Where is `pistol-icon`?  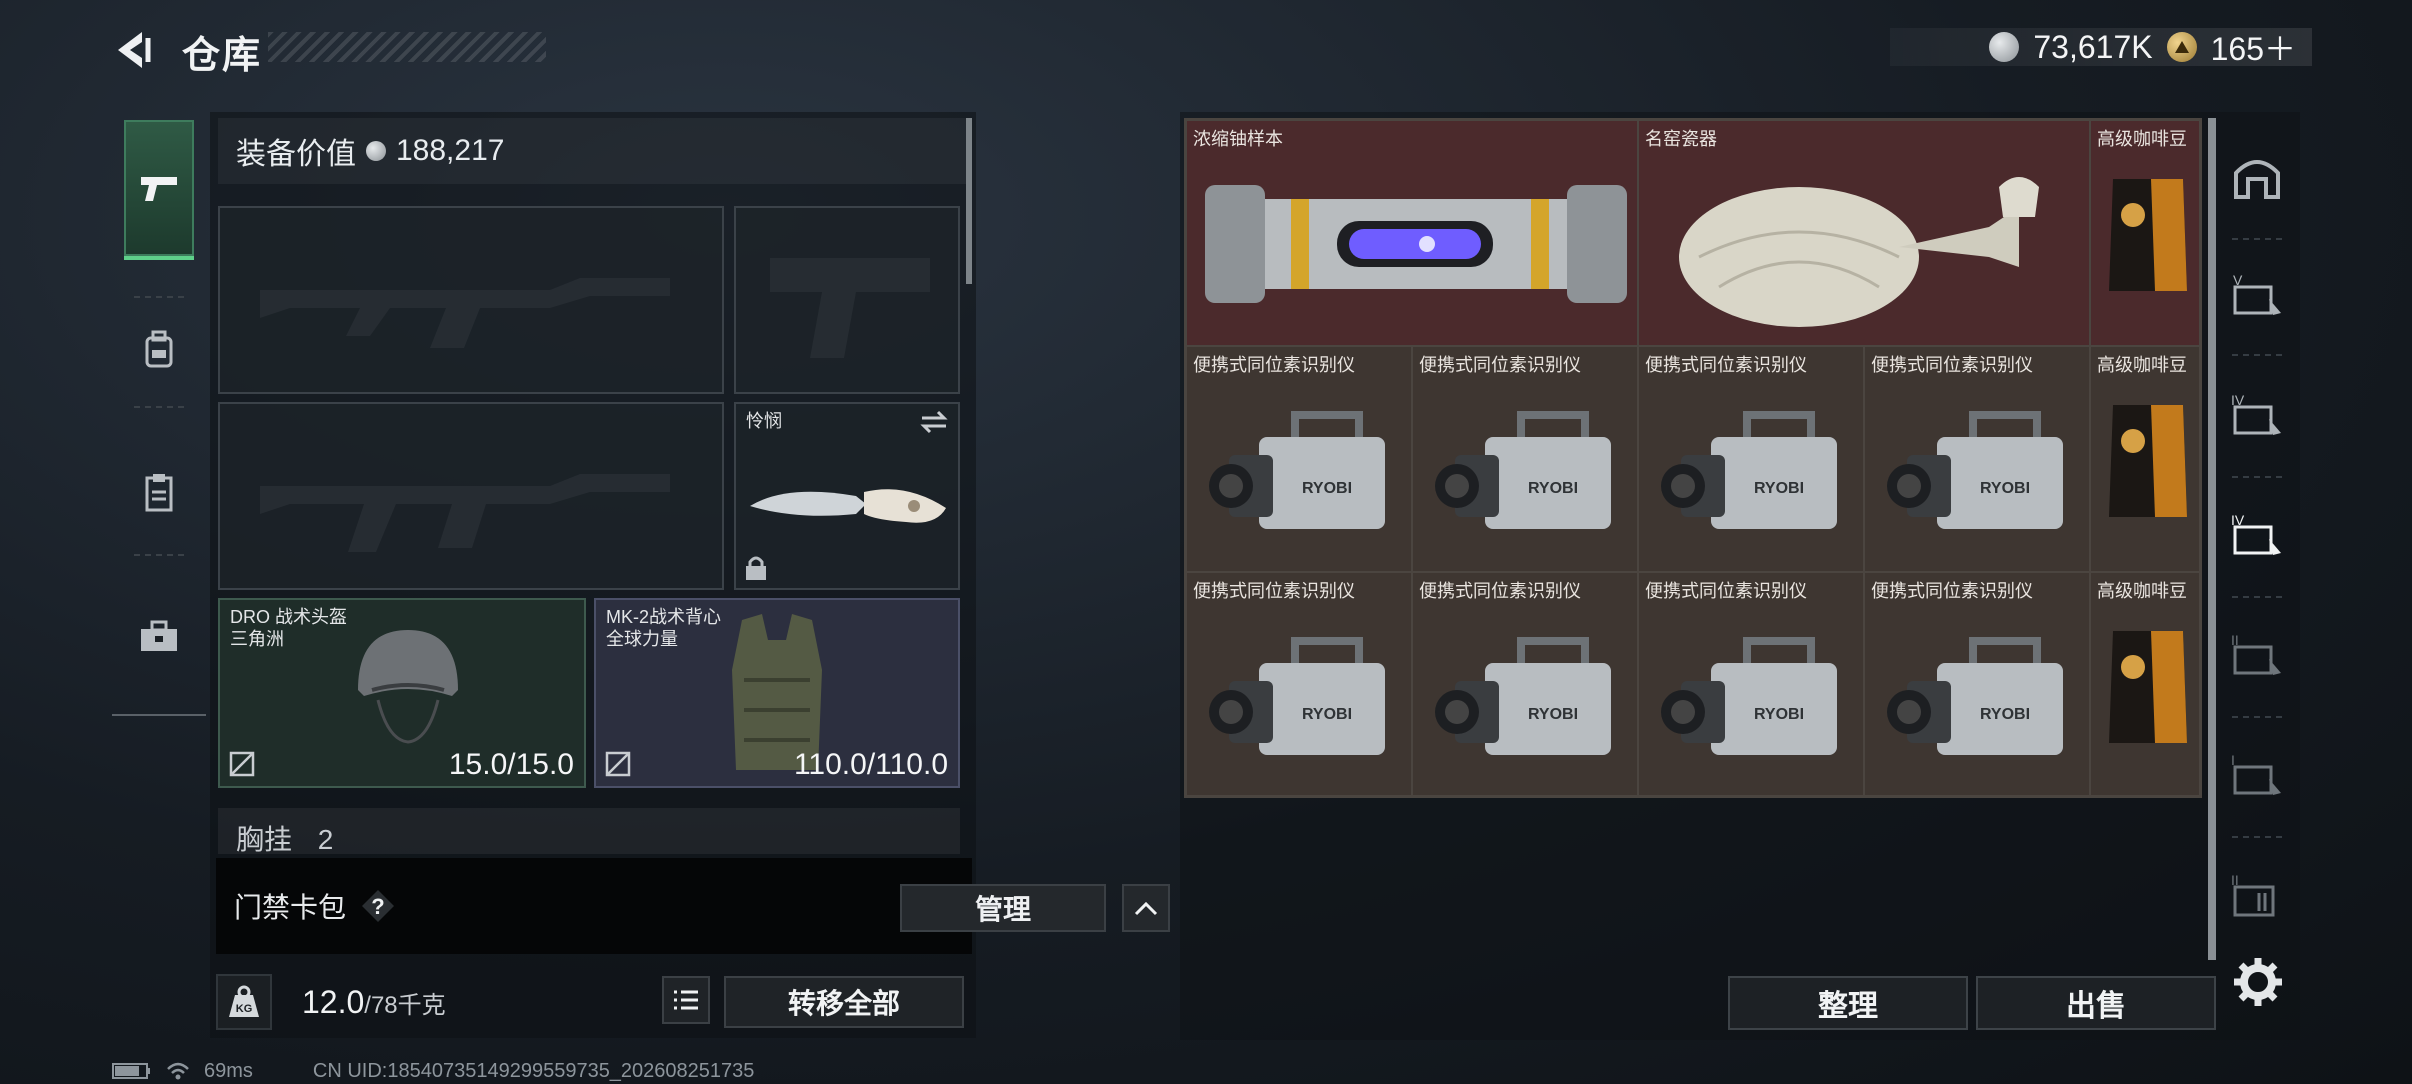 pistol-icon is located at coordinates (159, 189).